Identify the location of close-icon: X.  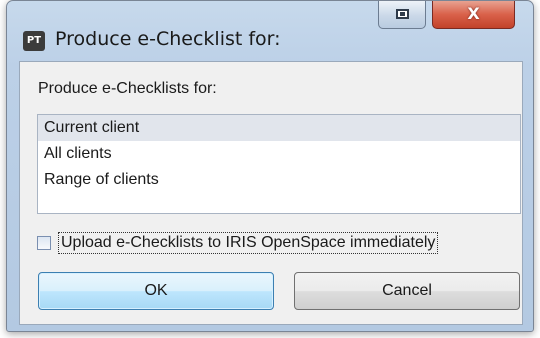
(473, 13).